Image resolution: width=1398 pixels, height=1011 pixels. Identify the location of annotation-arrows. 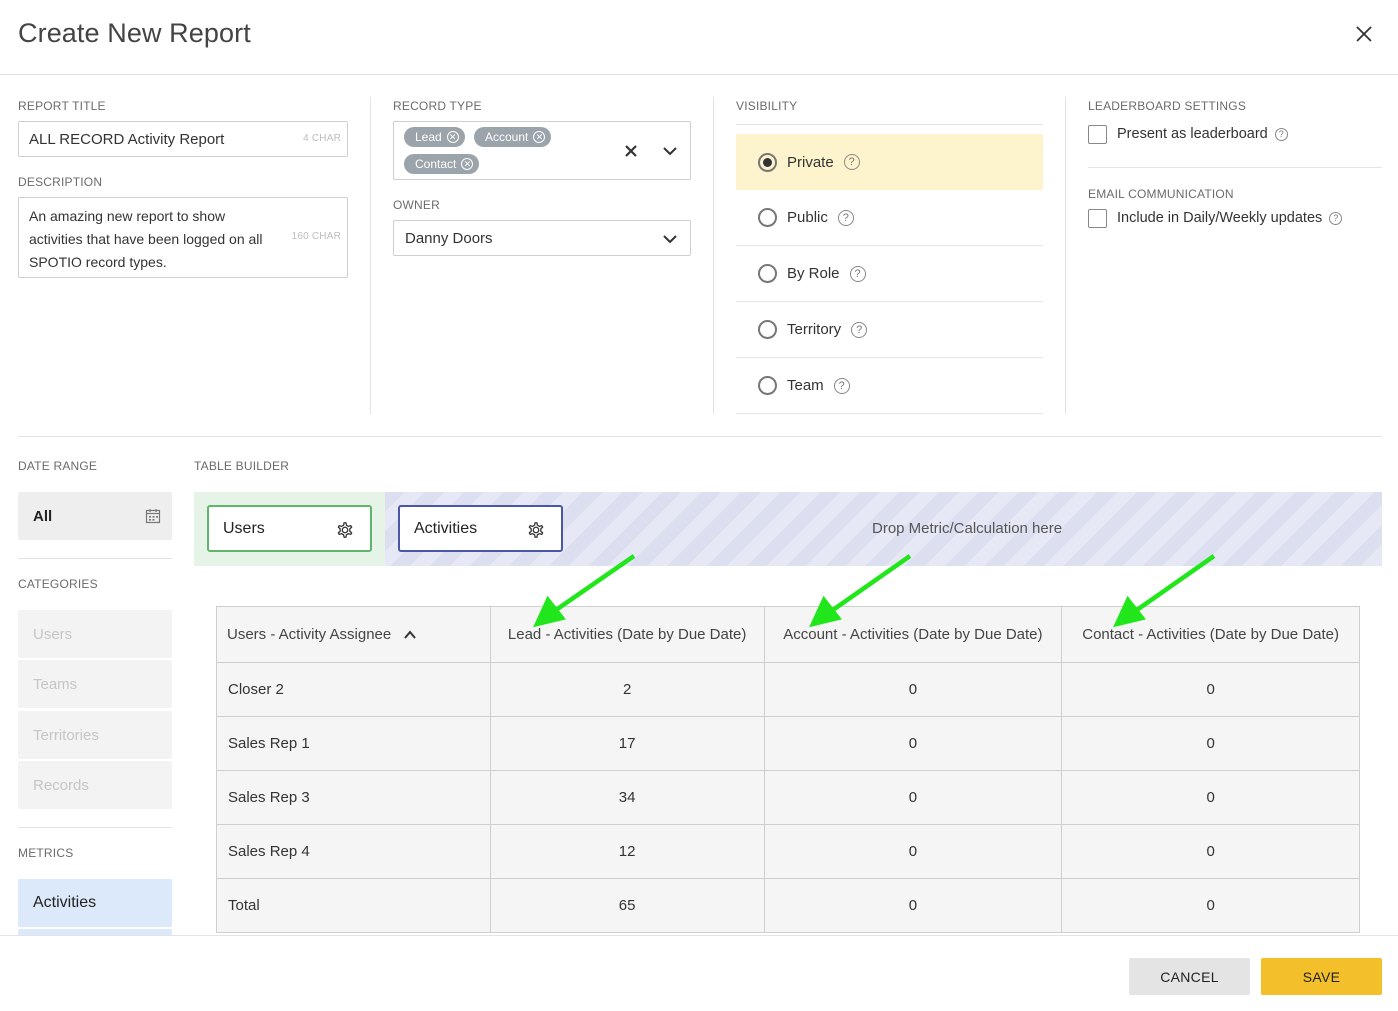
(874, 591).